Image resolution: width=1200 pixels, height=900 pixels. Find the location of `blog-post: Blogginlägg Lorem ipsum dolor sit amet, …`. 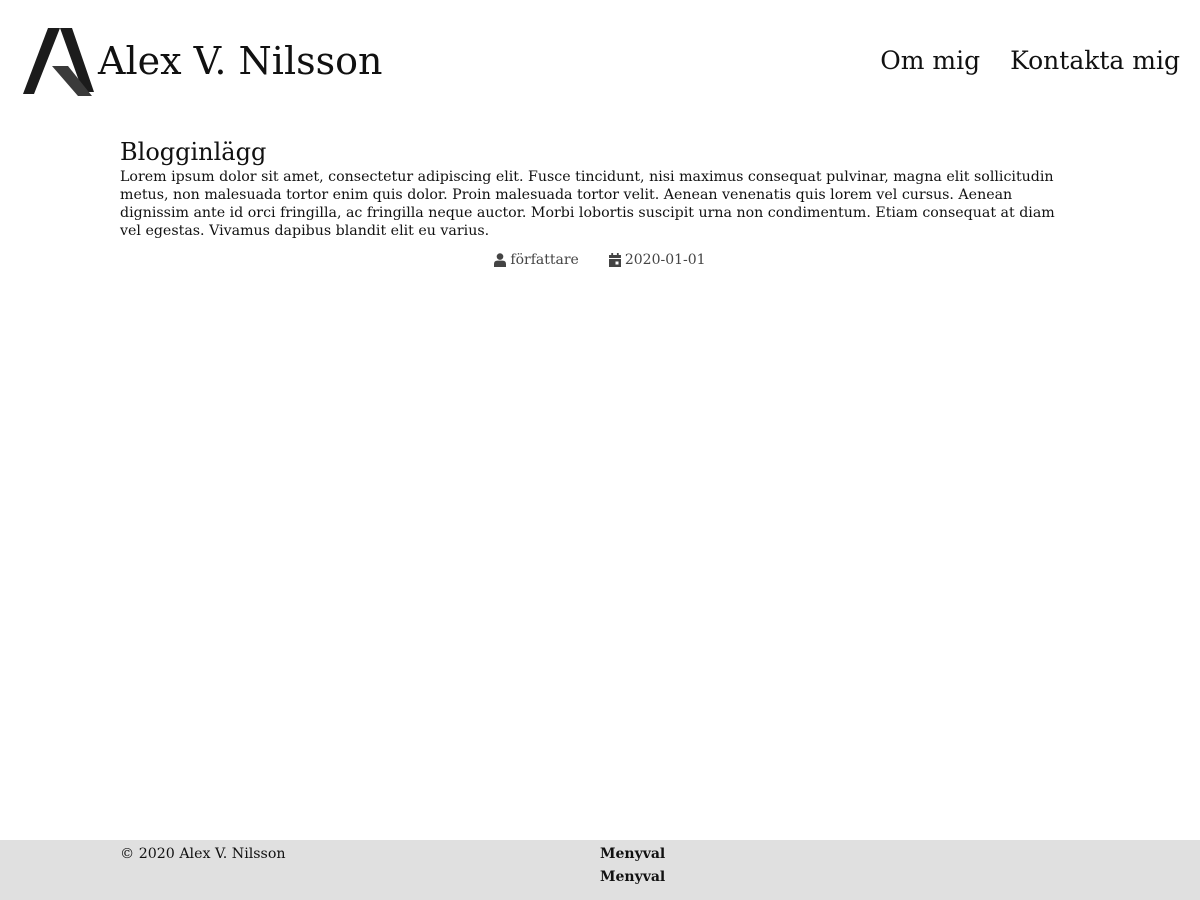

blog-post: Blogginlägg Lorem ipsum dolor sit amet, … is located at coordinates (600, 203).